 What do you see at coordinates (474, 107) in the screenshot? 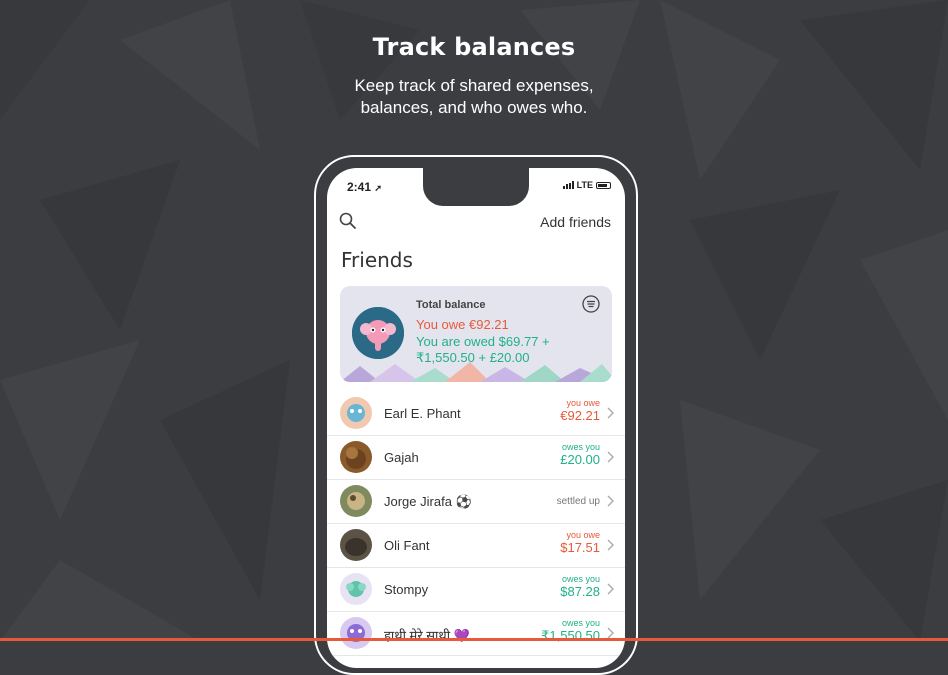
I see `hero-subtitle-line-2: balances, and who owes who.` at bounding box center [474, 107].